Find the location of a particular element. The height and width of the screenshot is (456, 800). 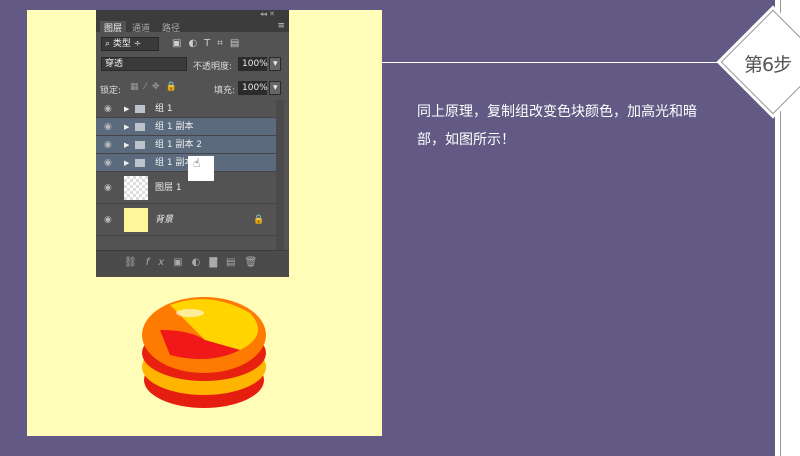

blend-mode-select: 穿透 is located at coordinates (144, 64).